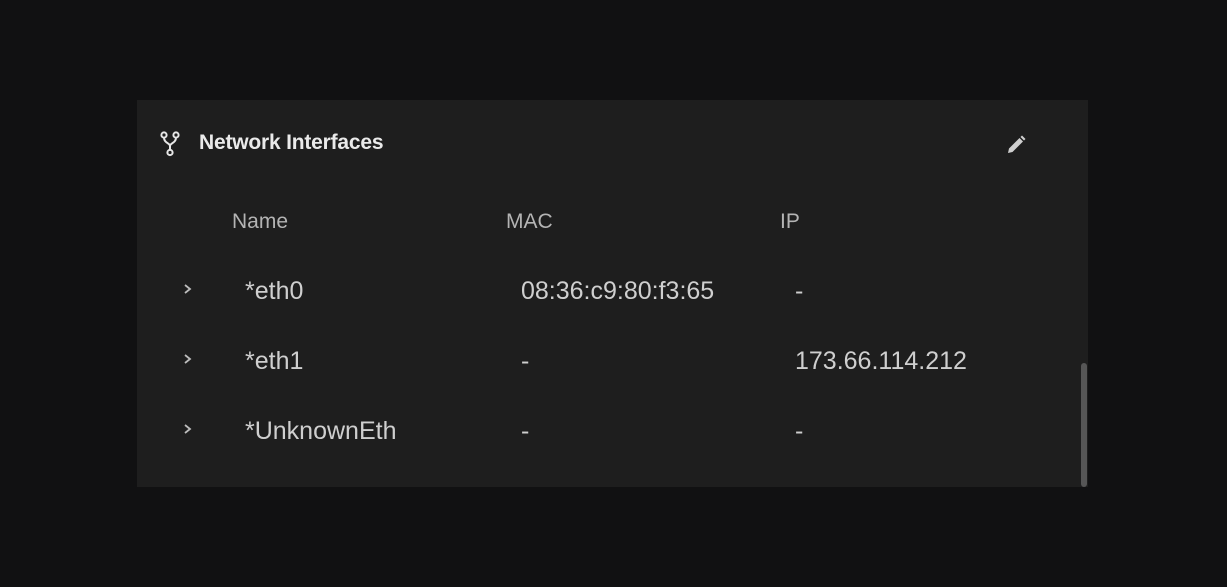 This screenshot has width=1227, height=587. I want to click on table-row: *eth0 08:36:c9:80:f3:65 -, so click(607, 292).